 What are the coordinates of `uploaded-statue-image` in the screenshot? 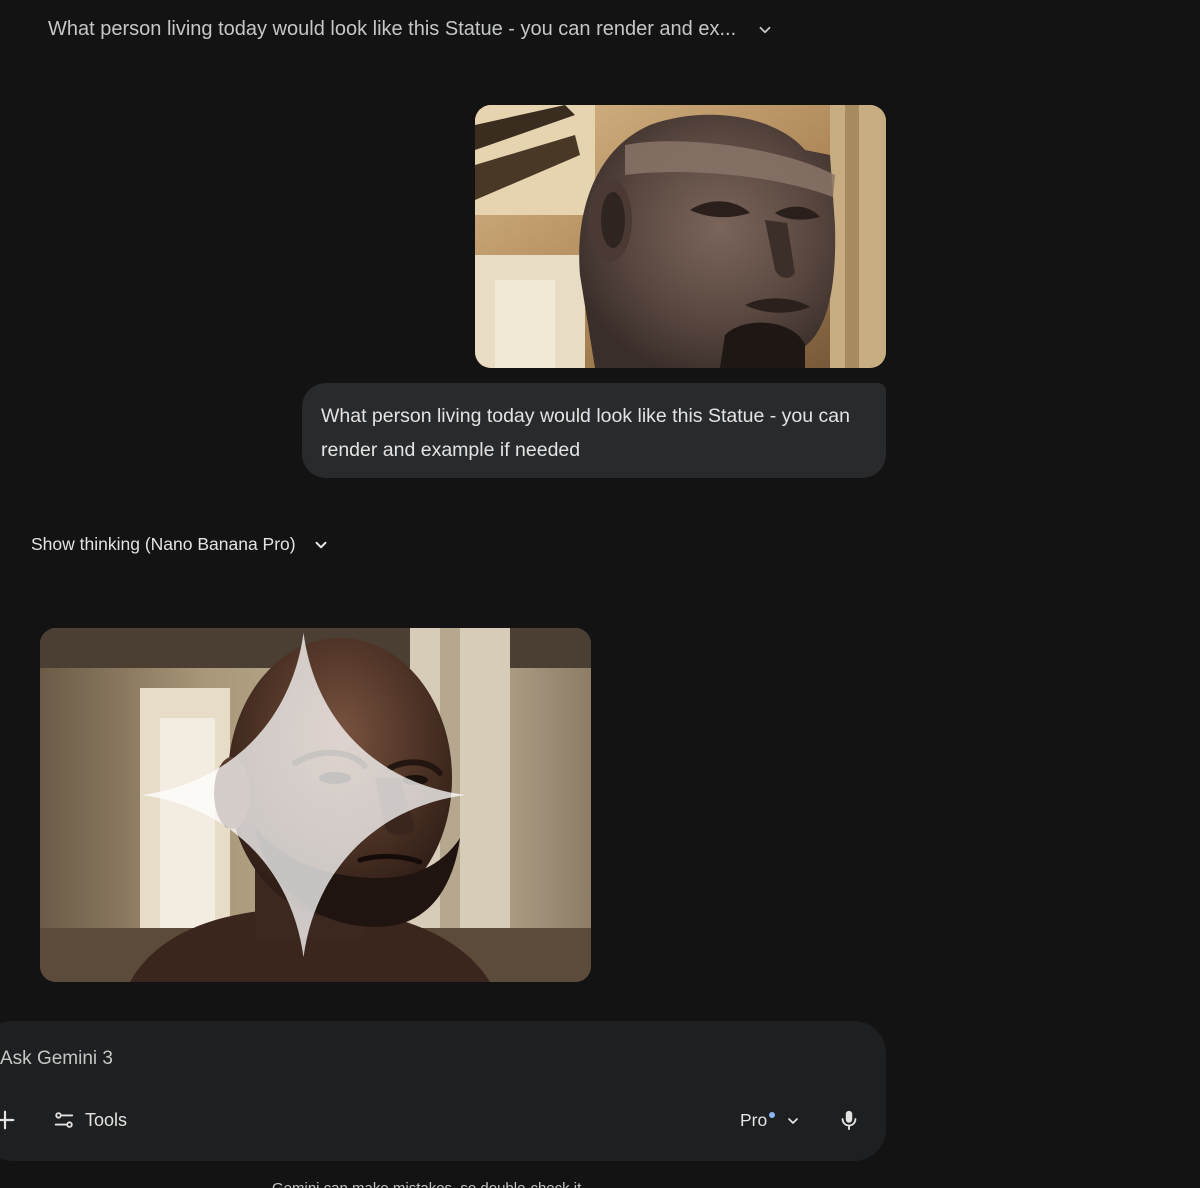 It's located at (680, 236).